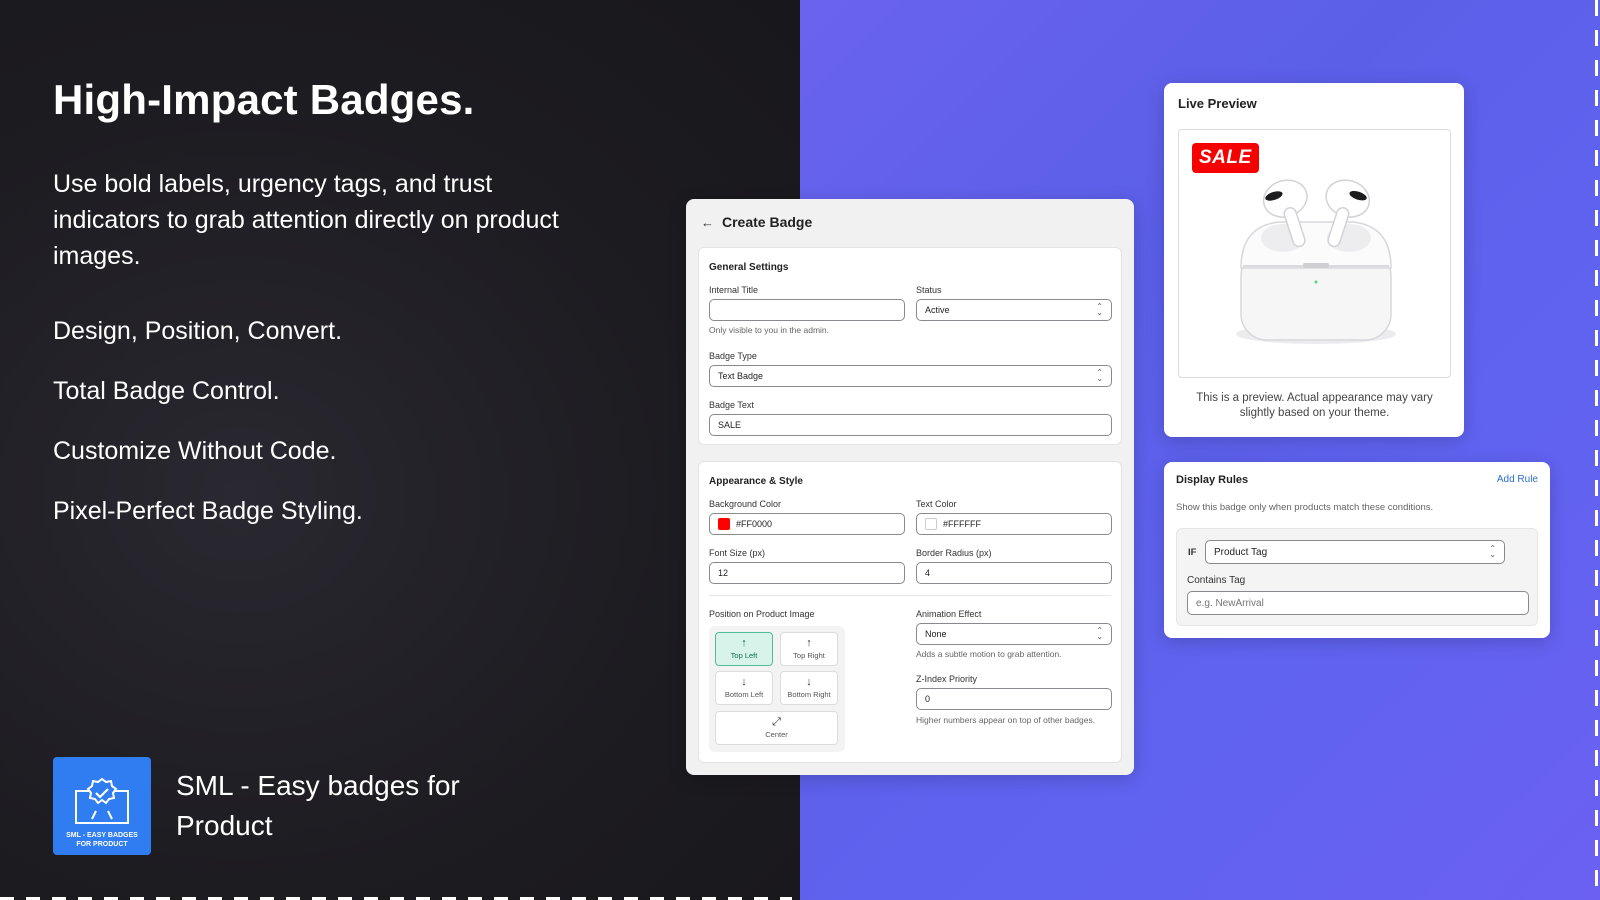 This screenshot has width=1600, height=900. Describe the element at coordinates (962, 524) in the screenshot. I see `text-color-value: #FFFFFF` at that location.